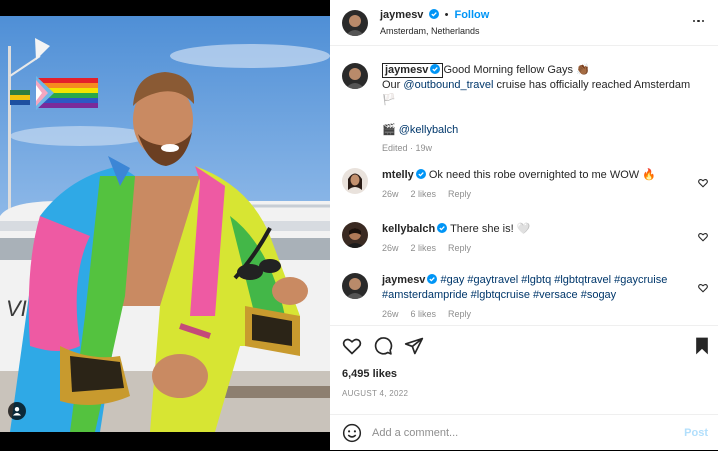  What do you see at coordinates (393, 85) in the screenshot?
I see `caption-line-2-prefix: Our` at bounding box center [393, 85].